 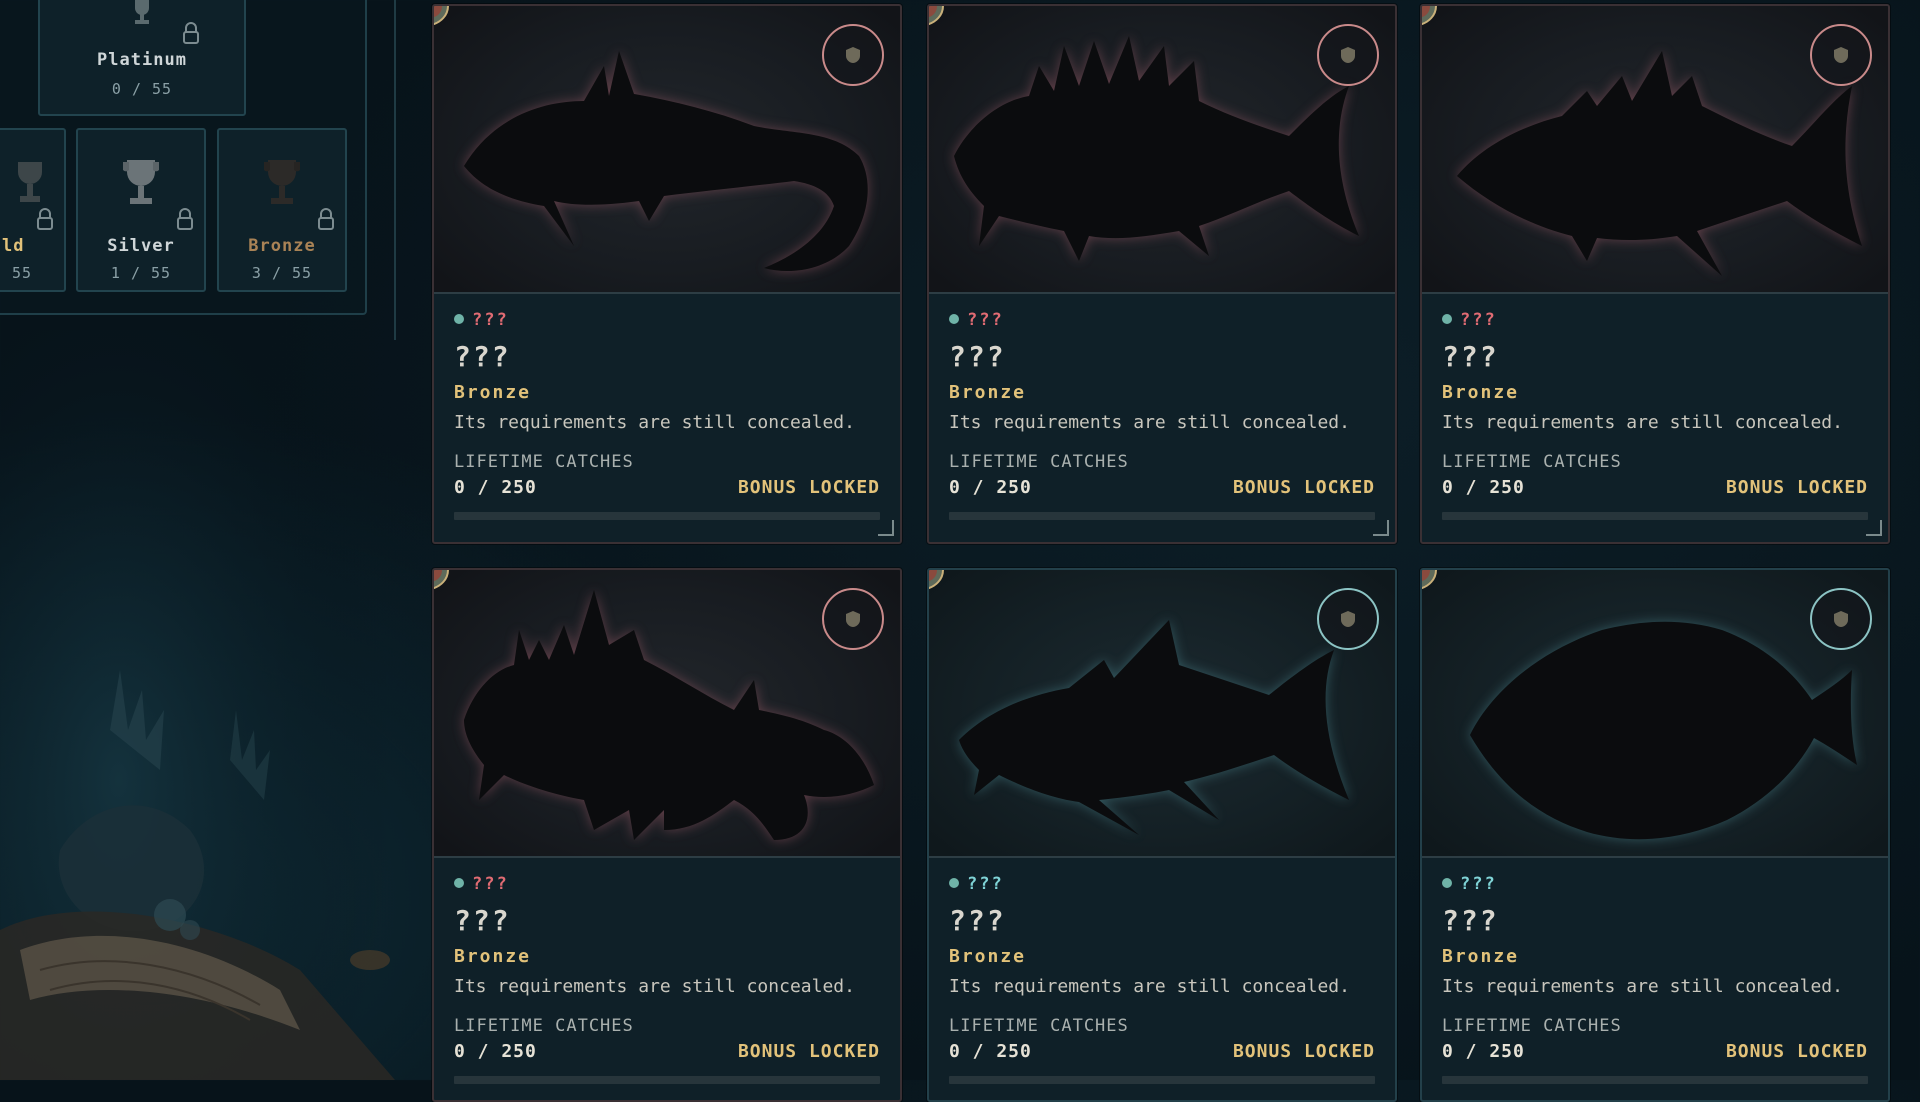 I want to click on tier-card-silver: Silver 1 / 55, so click(x=141, y=210).